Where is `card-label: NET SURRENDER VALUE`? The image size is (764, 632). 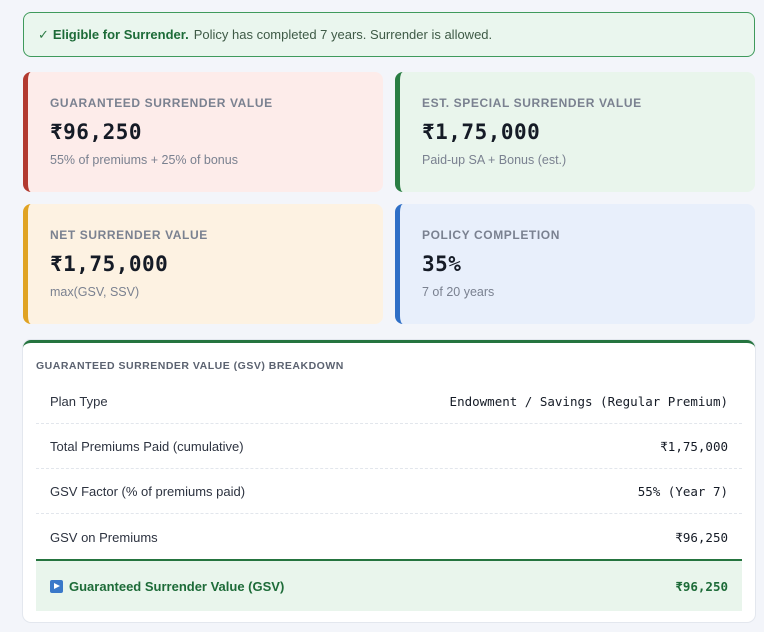 card-label: NET SURRENDER VALUE is located at coordinates (129, 235).